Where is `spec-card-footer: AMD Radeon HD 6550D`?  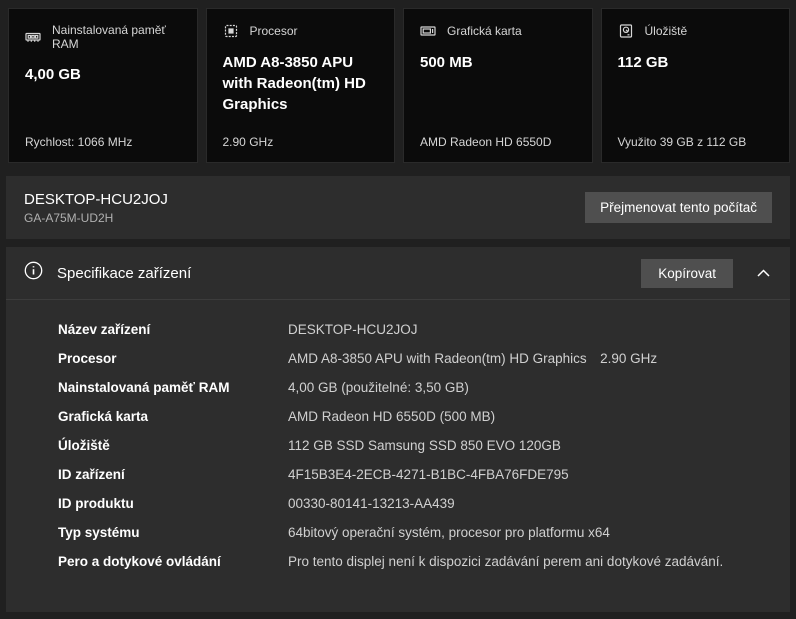
spec-card-footer: AMD Radeon HD 6550D is located at coordinates (486, 142).